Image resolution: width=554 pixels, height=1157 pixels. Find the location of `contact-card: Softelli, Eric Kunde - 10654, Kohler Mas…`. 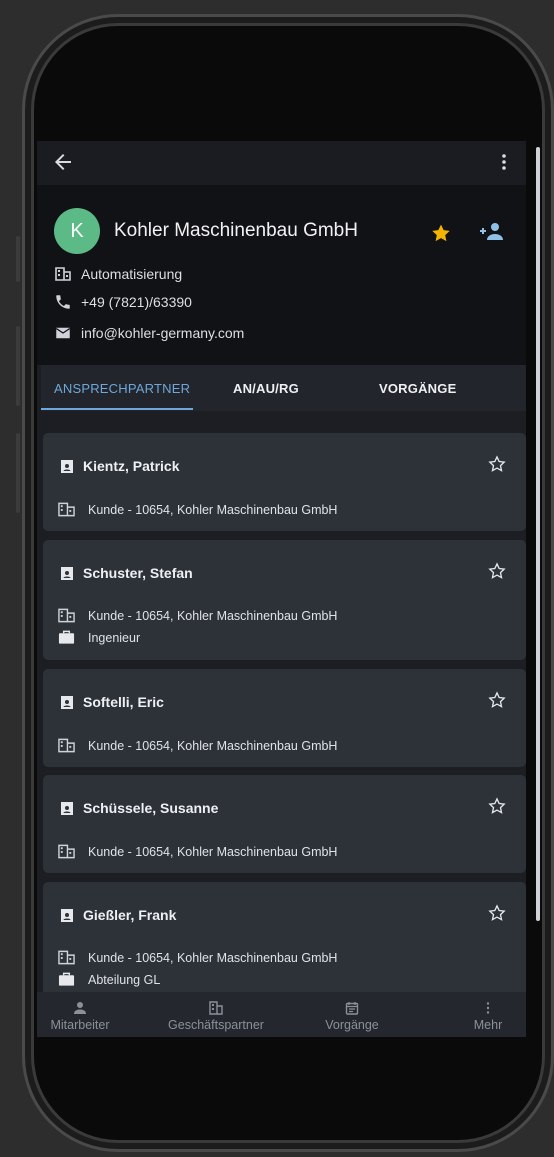

contact-card: Softelli, Eric Kunde - 10654, Kohler Mas… is located at coordinates (284, 718).